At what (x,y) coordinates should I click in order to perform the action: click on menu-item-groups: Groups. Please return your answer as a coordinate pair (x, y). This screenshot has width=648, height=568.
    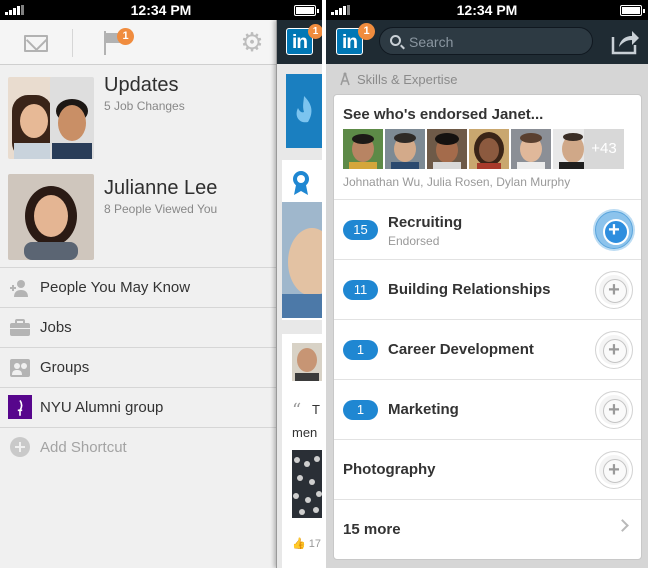
    Looking at the image, I should click on (138, 368).